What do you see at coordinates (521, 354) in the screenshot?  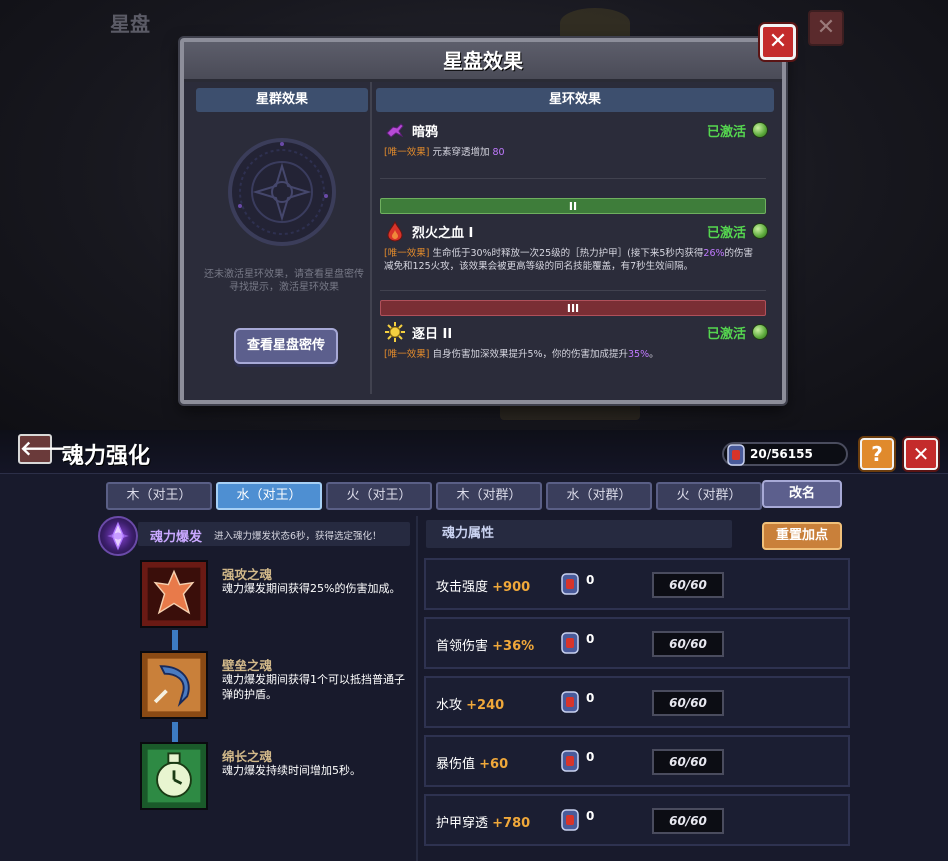 I see `effect-description: [唯一效果] 自身伤害加深效果提升5%，你的伤害加成提升35%。` at bounding box center [521, 354].